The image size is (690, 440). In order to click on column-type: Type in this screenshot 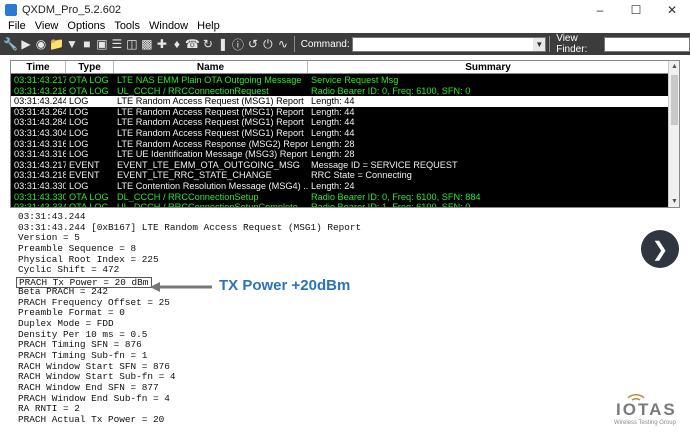, I will do `click(90, 67)`.